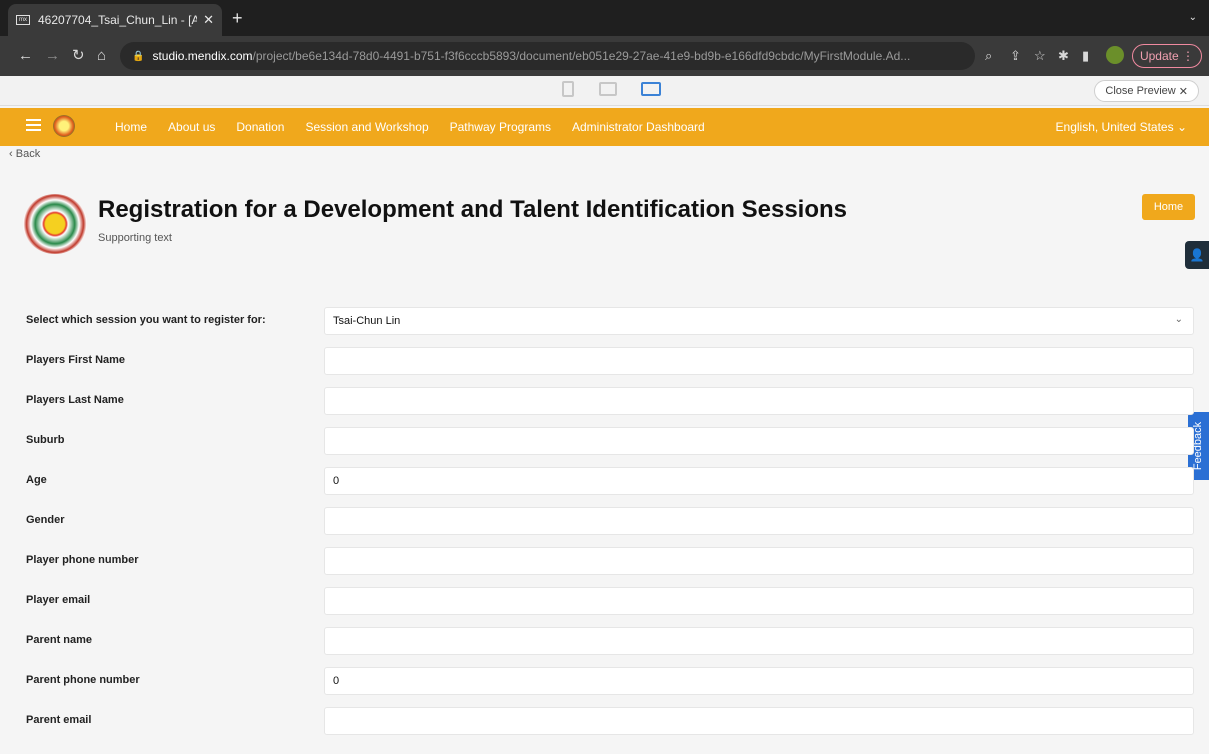 This screenshot has width=1209, height=754. What do you see at coordinates (59, 720) in the screenshot?
I see `parent-email-label: Parent email` at bounding box center [59, 720].